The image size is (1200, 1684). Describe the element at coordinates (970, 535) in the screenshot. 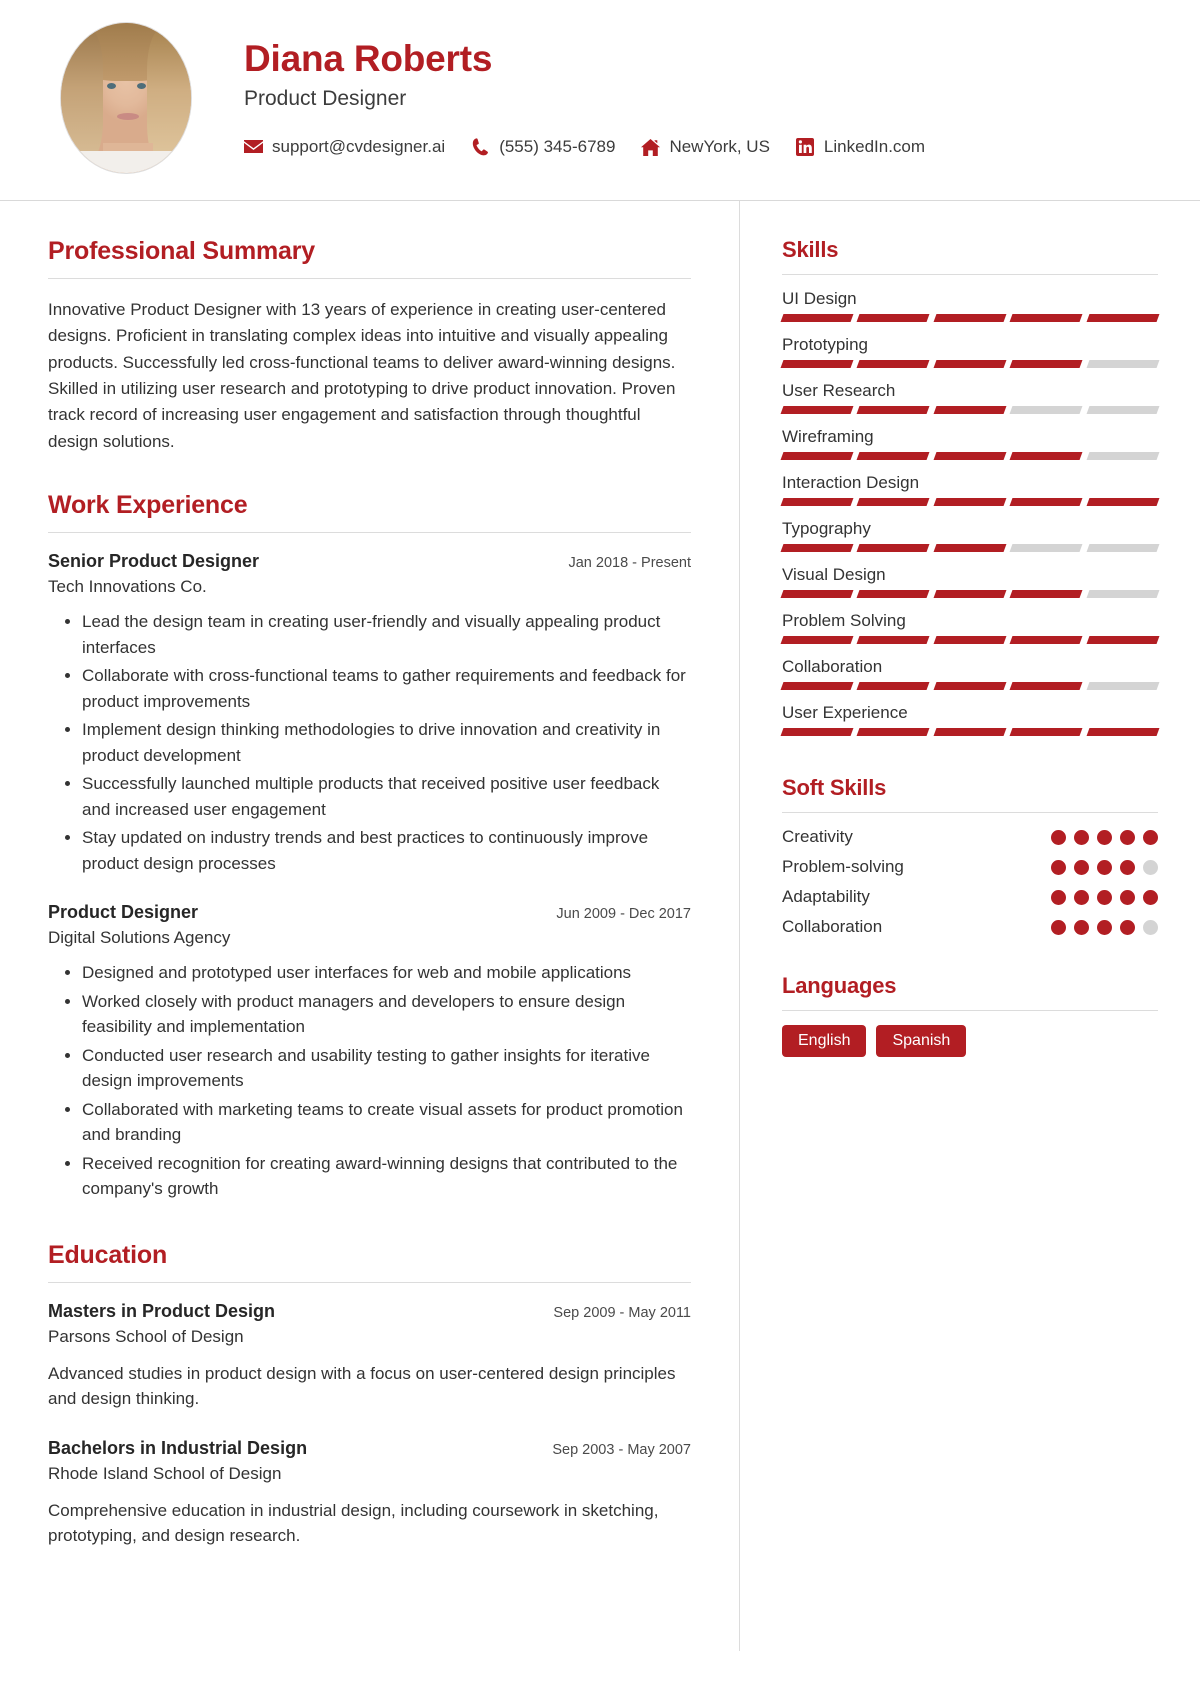

I see `skill-row: Typography` at that location.